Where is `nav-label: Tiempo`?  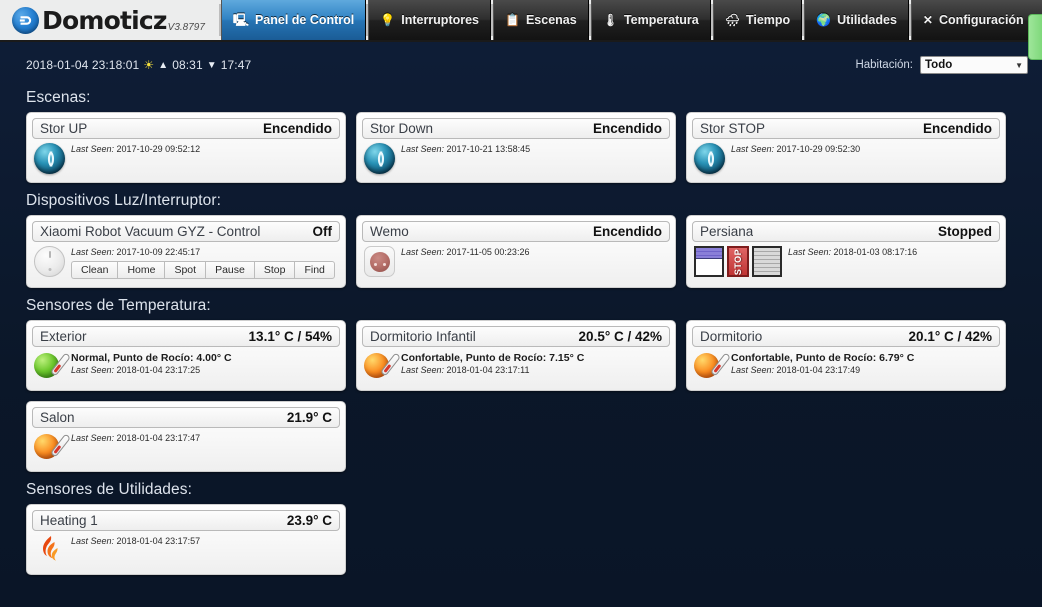 nav-label: Tiempo is located at coordinates (768, 20).